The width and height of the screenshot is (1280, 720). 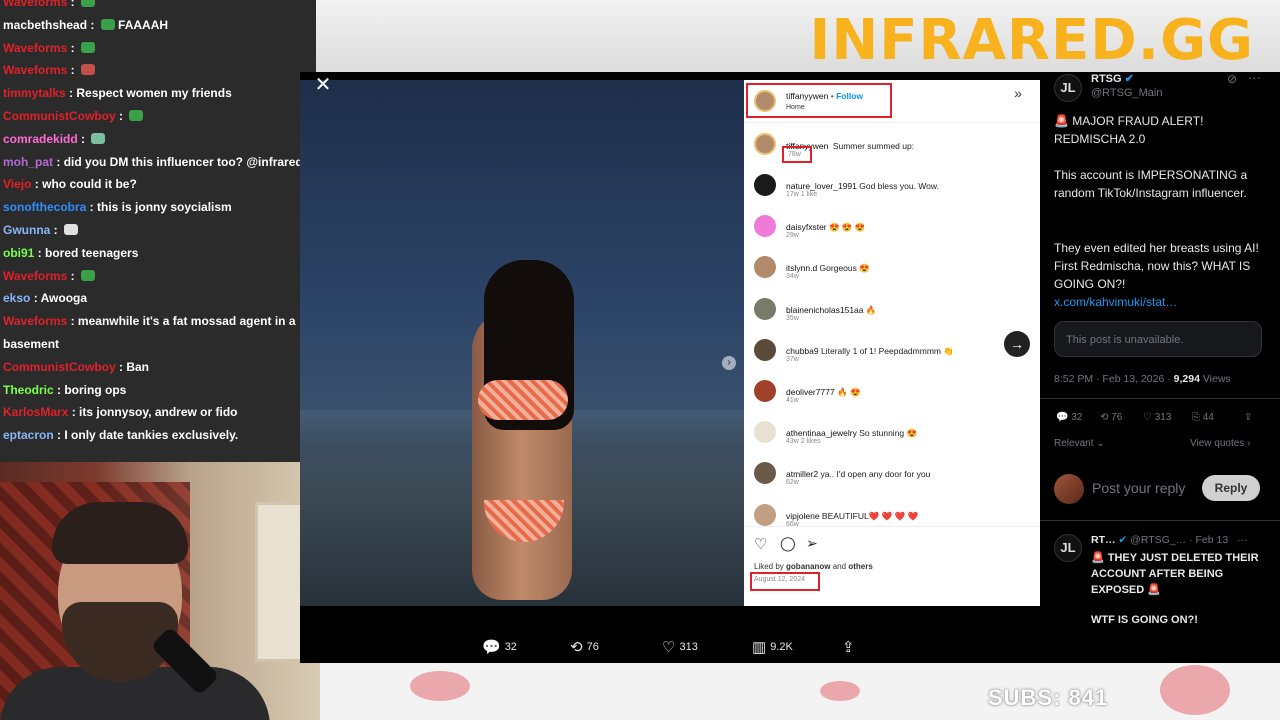 What do you see at coordinates (158, 367) in the screenshot?
I see `chat-message: CommunistCowboy : Ban` at bounding box center [158, 367].